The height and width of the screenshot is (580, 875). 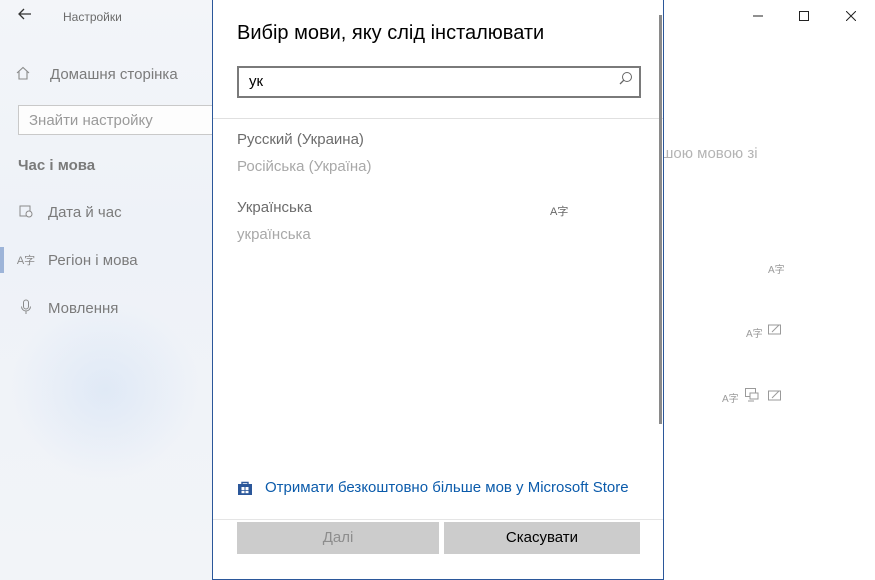 What do you see at coordinates (93, 260) in the screenshot?
I see `nav-item-label: Регіон і мова` at bounding box center [93, 260].